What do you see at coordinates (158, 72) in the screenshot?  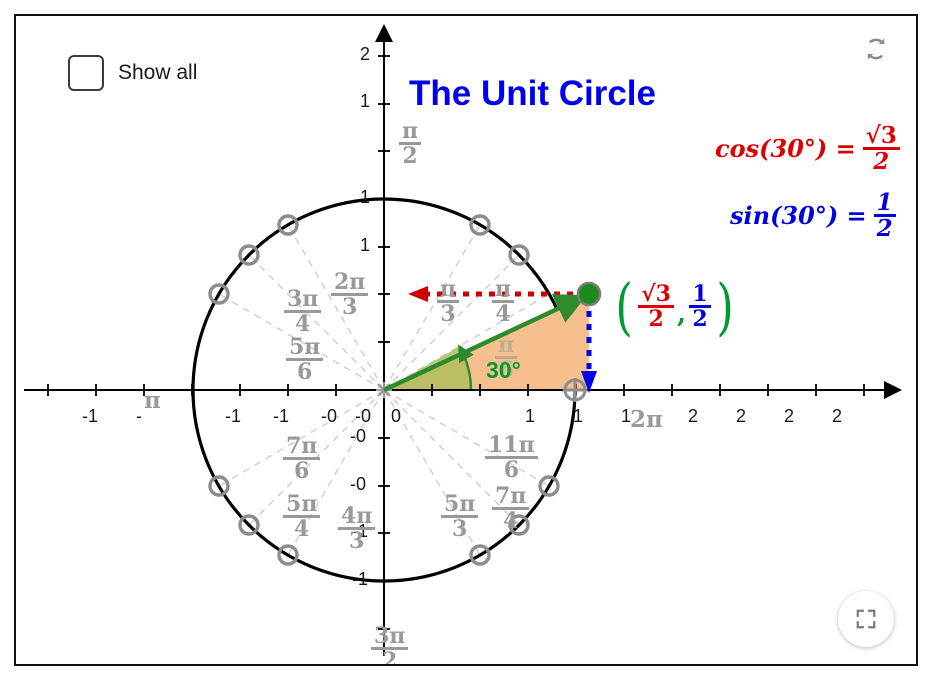 I see `show-all-label: Show all` at bounding box center [158, 72].